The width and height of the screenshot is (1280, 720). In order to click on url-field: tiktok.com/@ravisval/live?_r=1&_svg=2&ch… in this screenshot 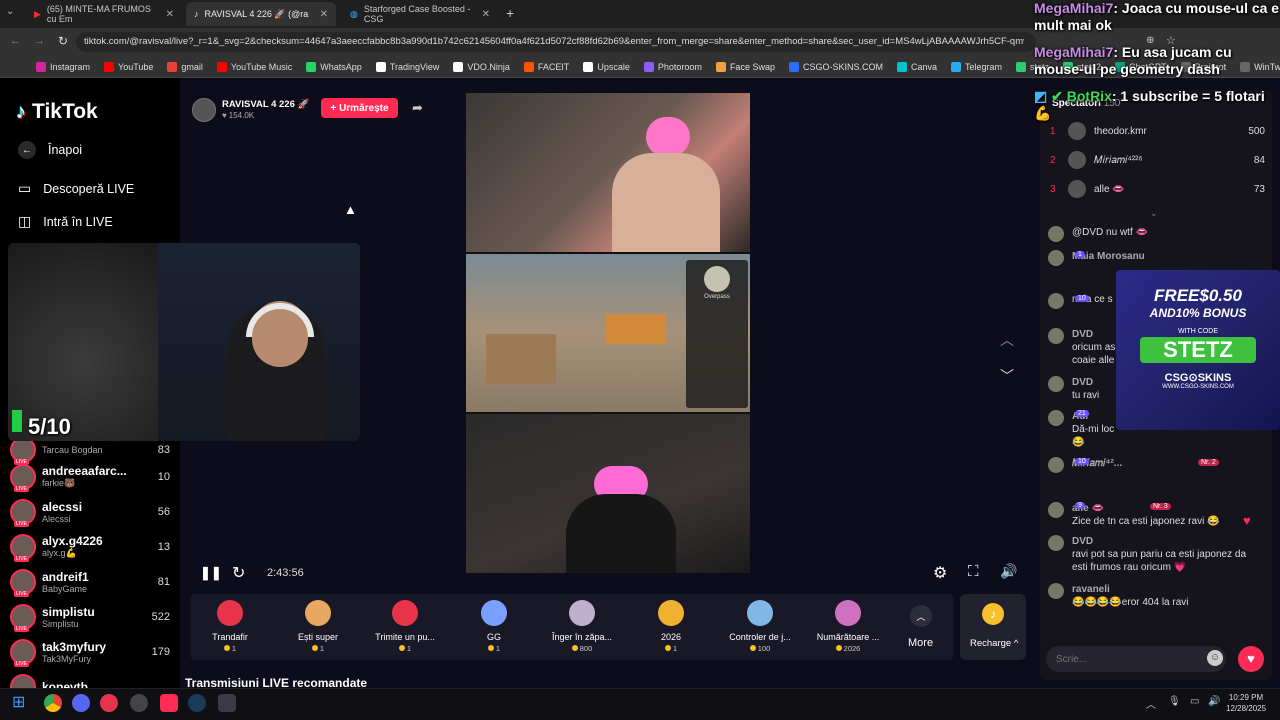, I will do `click(554, 42)`.